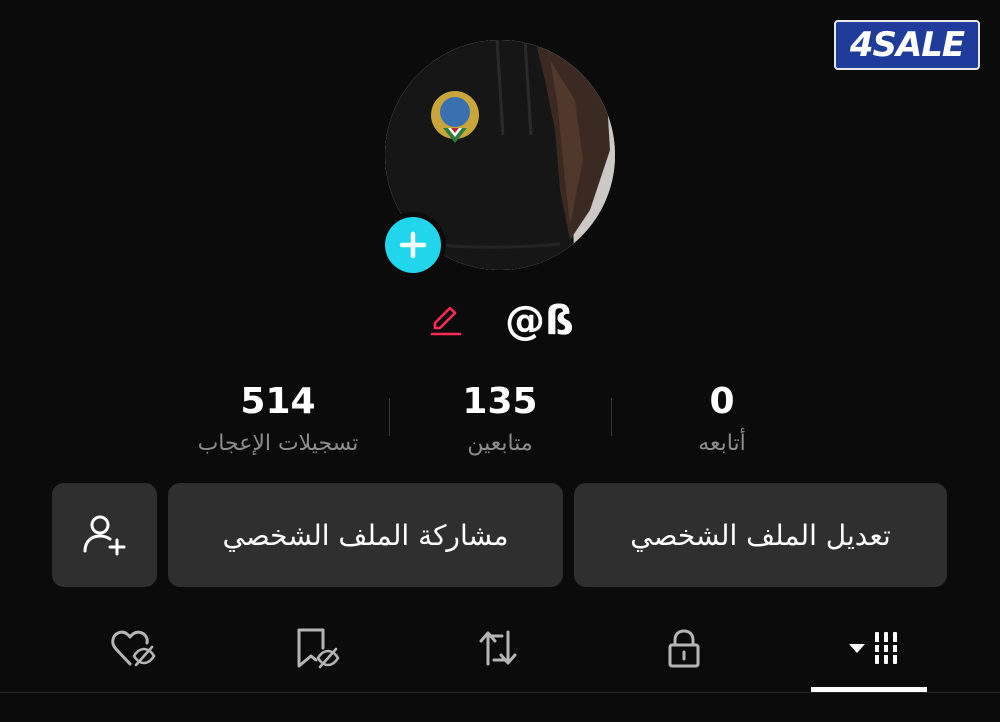 The width and height of the screenshot is (1000, 722). I want to click on add-user-icon, so click(104, 535).